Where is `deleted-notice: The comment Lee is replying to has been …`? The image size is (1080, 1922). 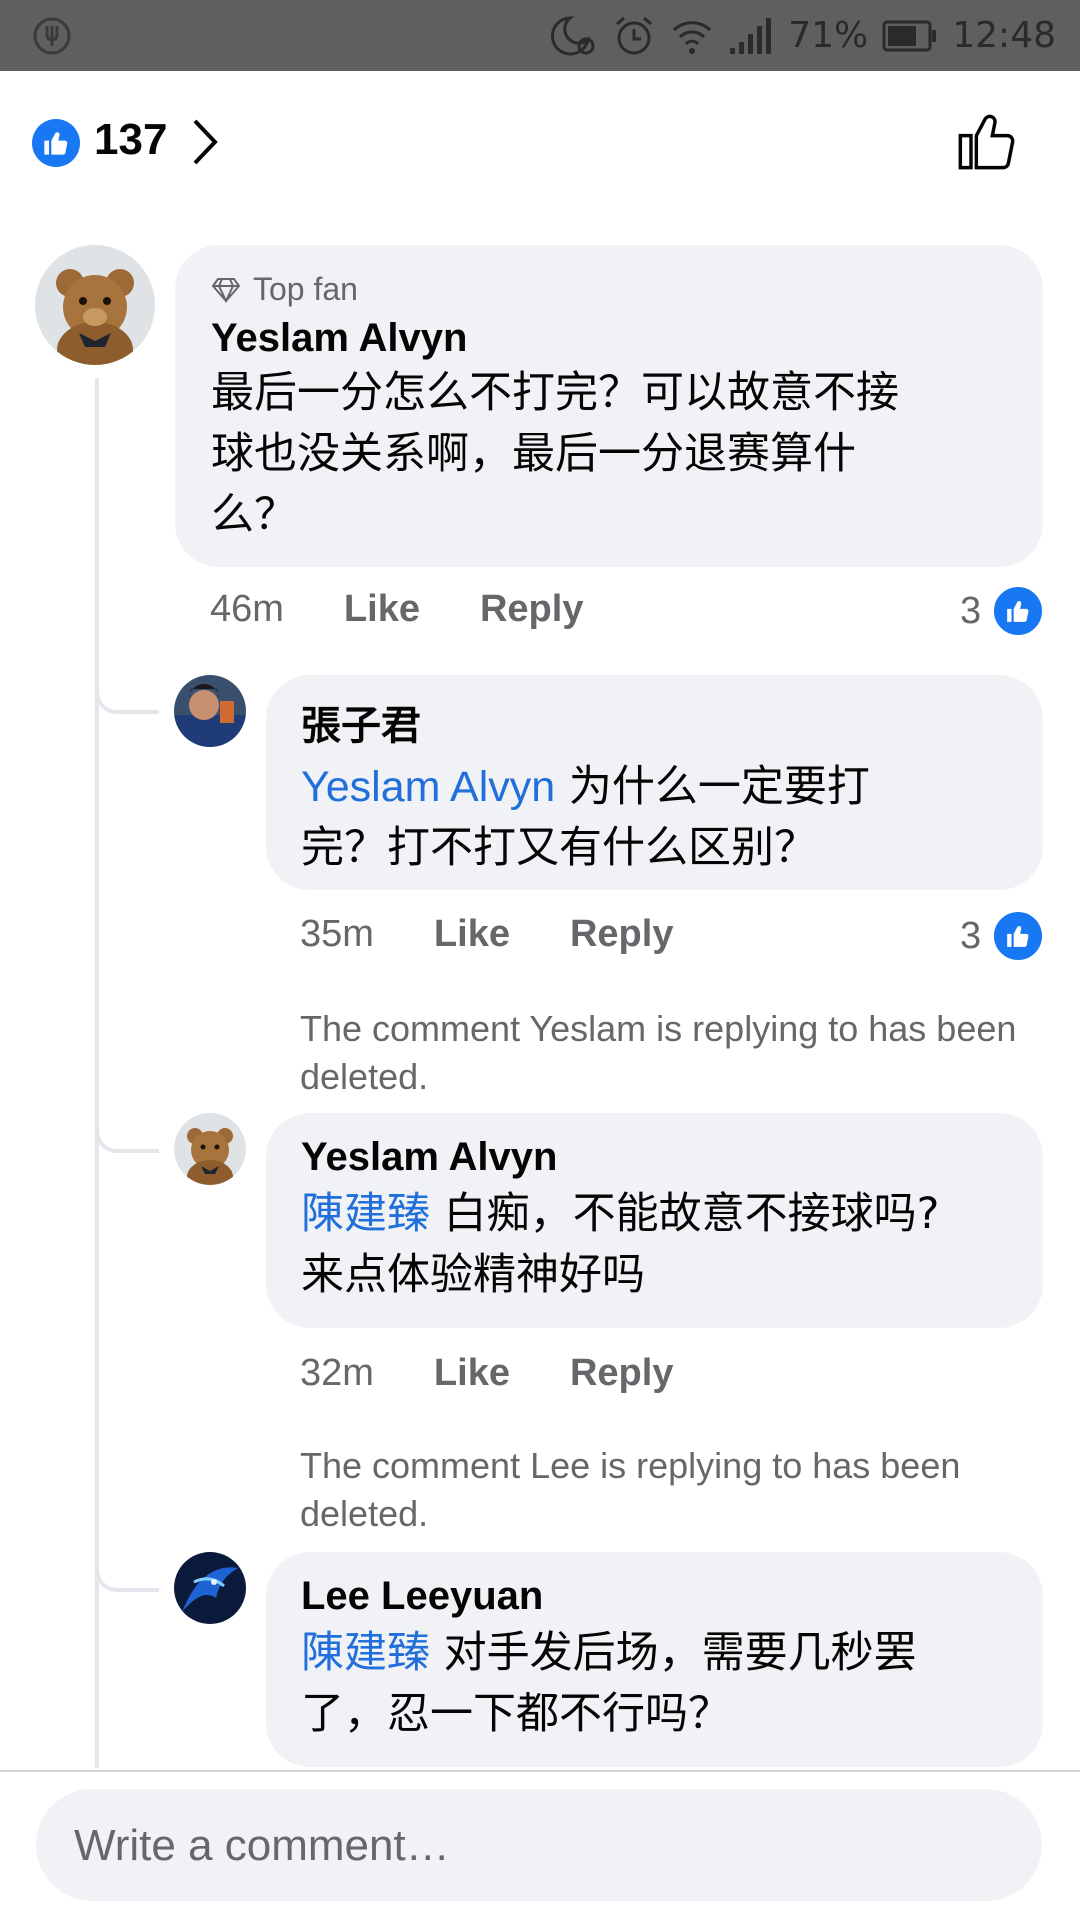 deleted-notice: The comment Lee is replying to has been … is located at coordinates (630, 1489).